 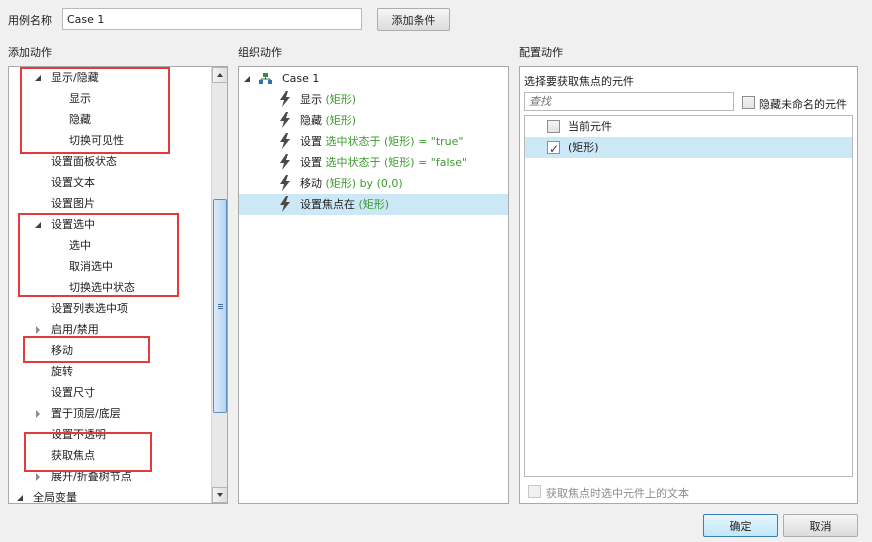 I want to click on action-item-label: 选中, so click(x=80, y=245).